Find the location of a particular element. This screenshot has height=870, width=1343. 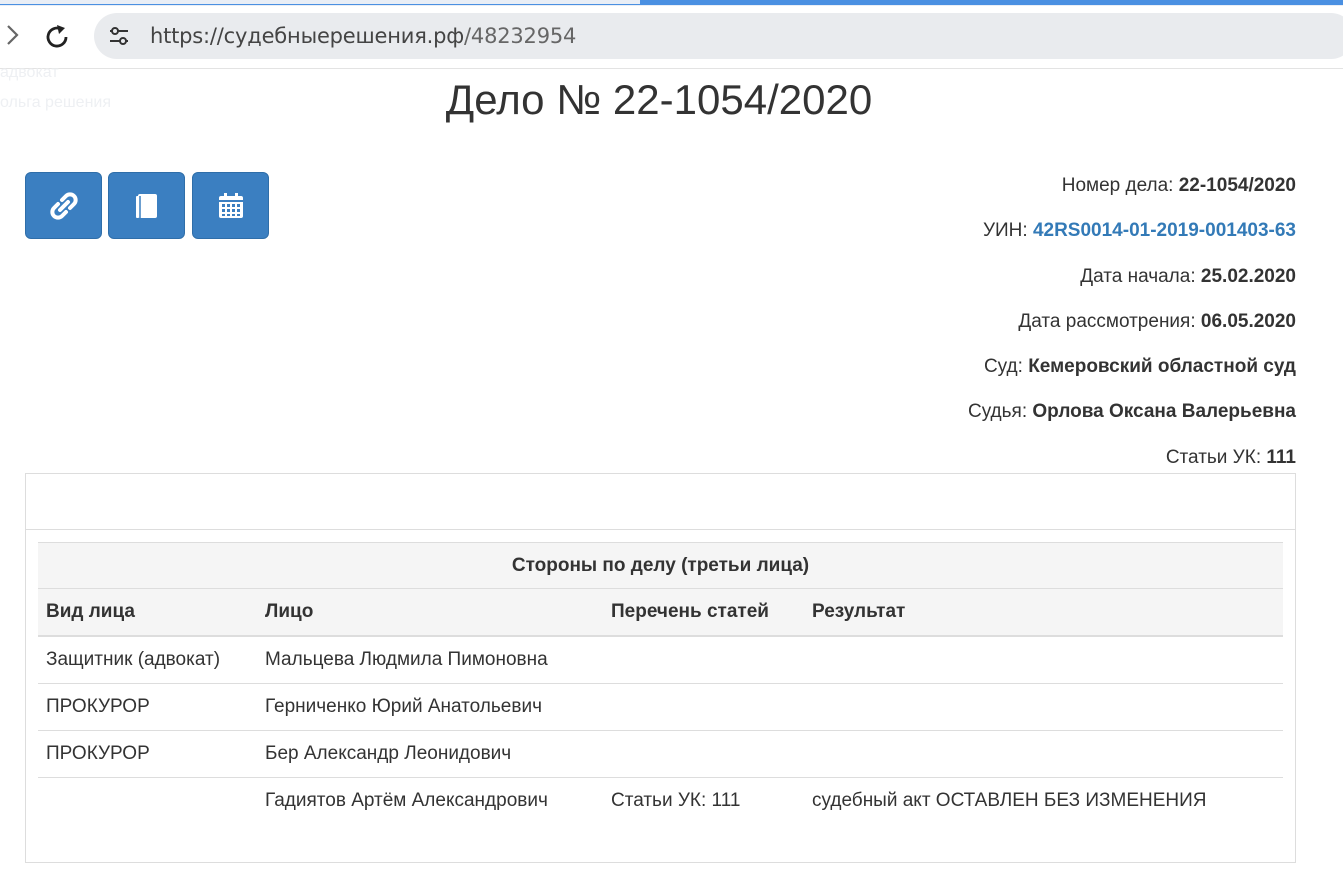

start-date-row: Дата начала: 25.02.2020 is located at coordinates (1132, 283).